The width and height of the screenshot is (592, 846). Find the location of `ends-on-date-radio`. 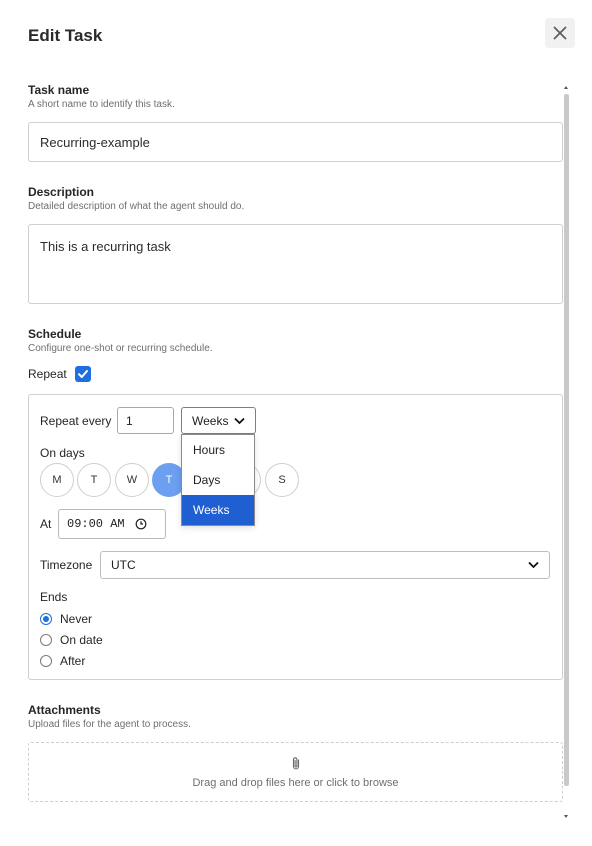

ends-on-date-radio is located at coordinates (46, 640).